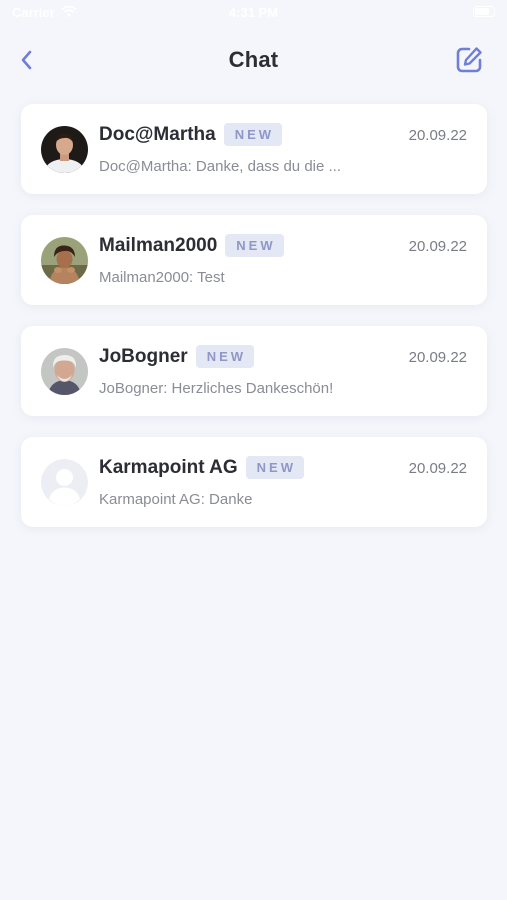 The height and width of the screenshot is (900, 507). Describe the element at coordinates (157, 134) in the screenshot. I see `chat-name: Doc@Martha` at that location.